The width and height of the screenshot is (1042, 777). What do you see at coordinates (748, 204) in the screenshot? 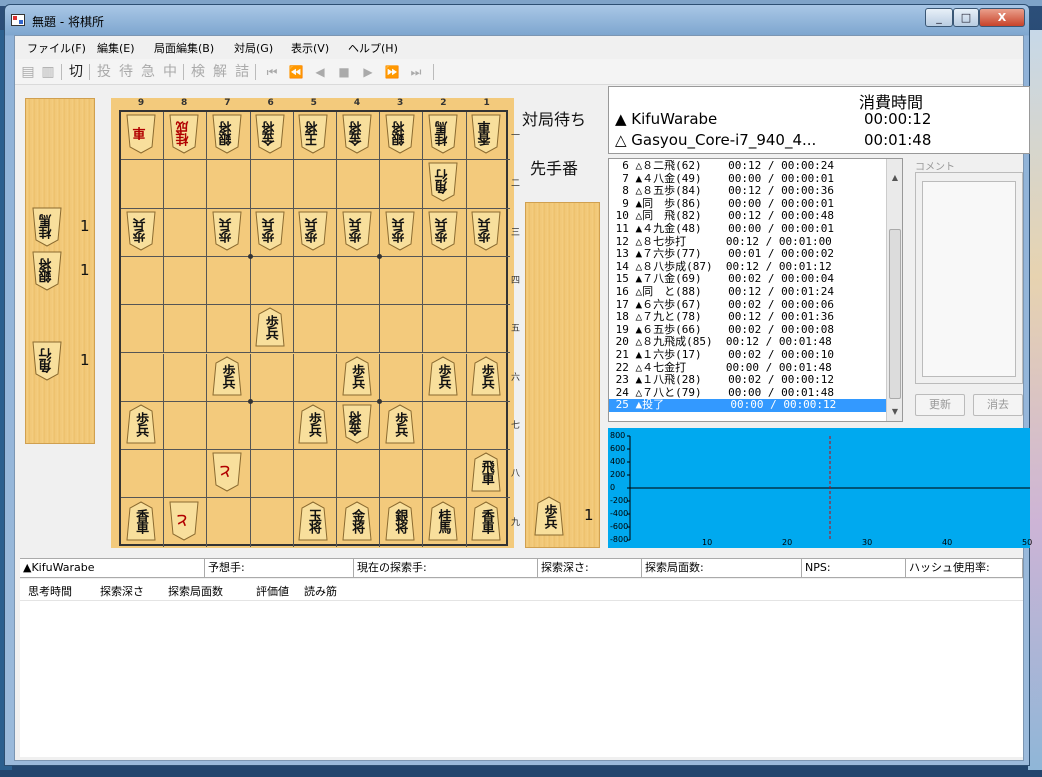
I see `kifu-row: 9 ▲同 歩(86) 00:00 / 00:00:01` at bounding box center [748, 204].